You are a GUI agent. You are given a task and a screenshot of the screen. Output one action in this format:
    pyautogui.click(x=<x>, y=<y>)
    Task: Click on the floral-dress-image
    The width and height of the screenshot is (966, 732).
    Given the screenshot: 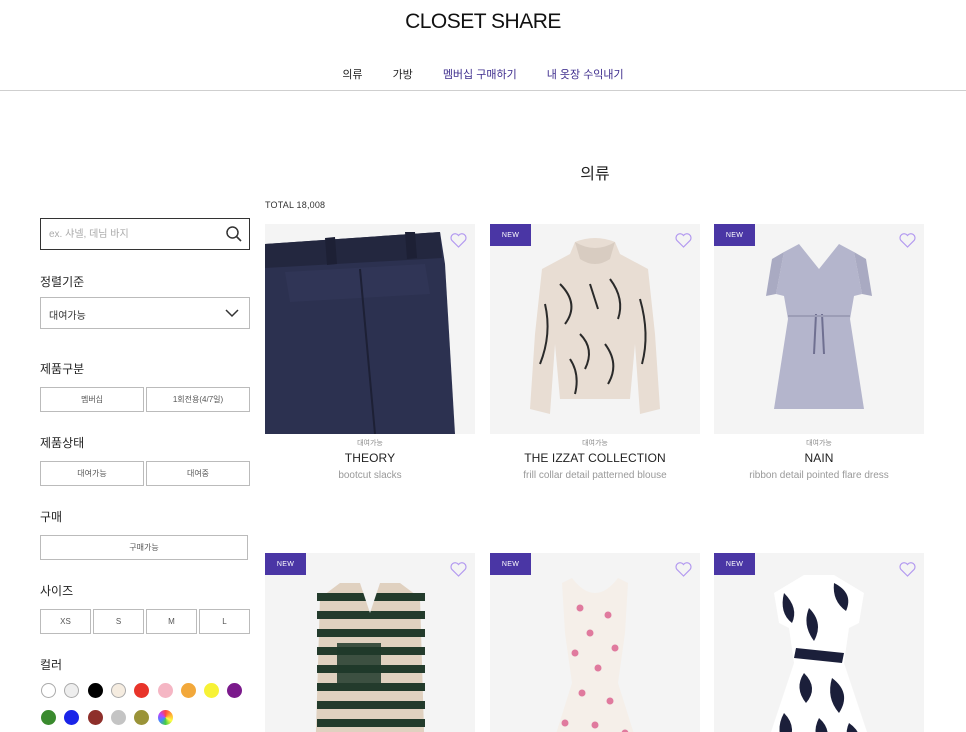 What is the action you would take?
    pyautogui.click(x=819, y=642)
    